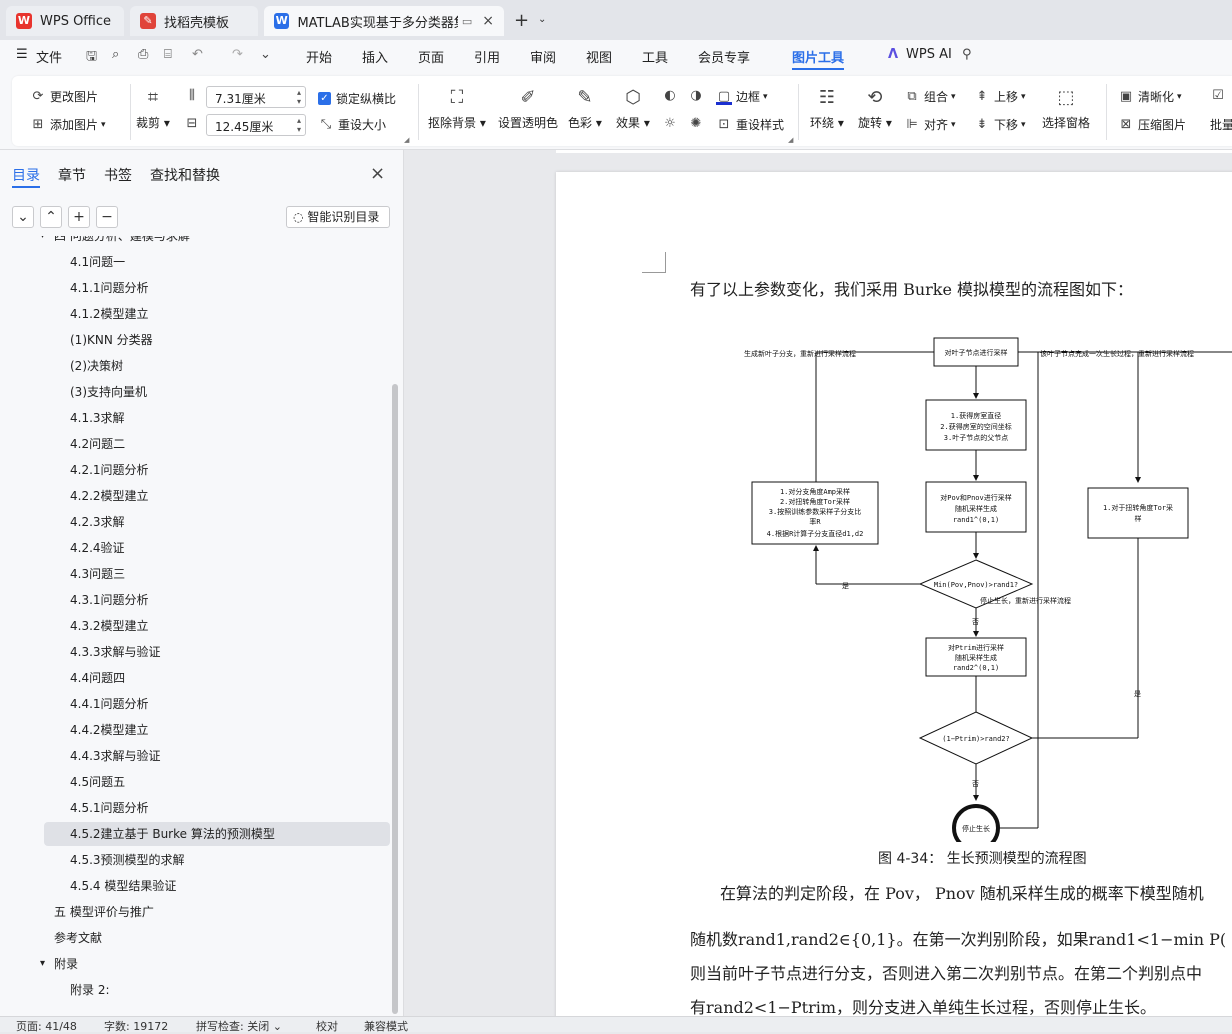 The image size is (1232, 1034). Describe the element at coordinates (195, 548) in the screenshot. I see `toc-item: 4.2.4验证` at that location.